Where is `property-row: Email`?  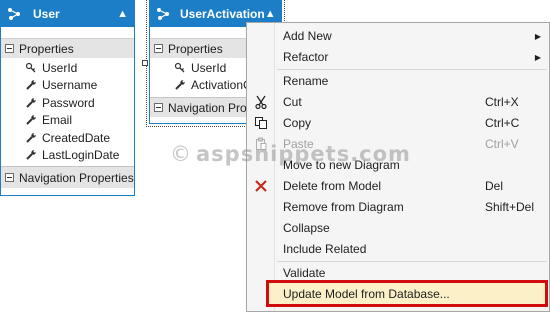 property-row: Email is located at coordinates (67, 121).